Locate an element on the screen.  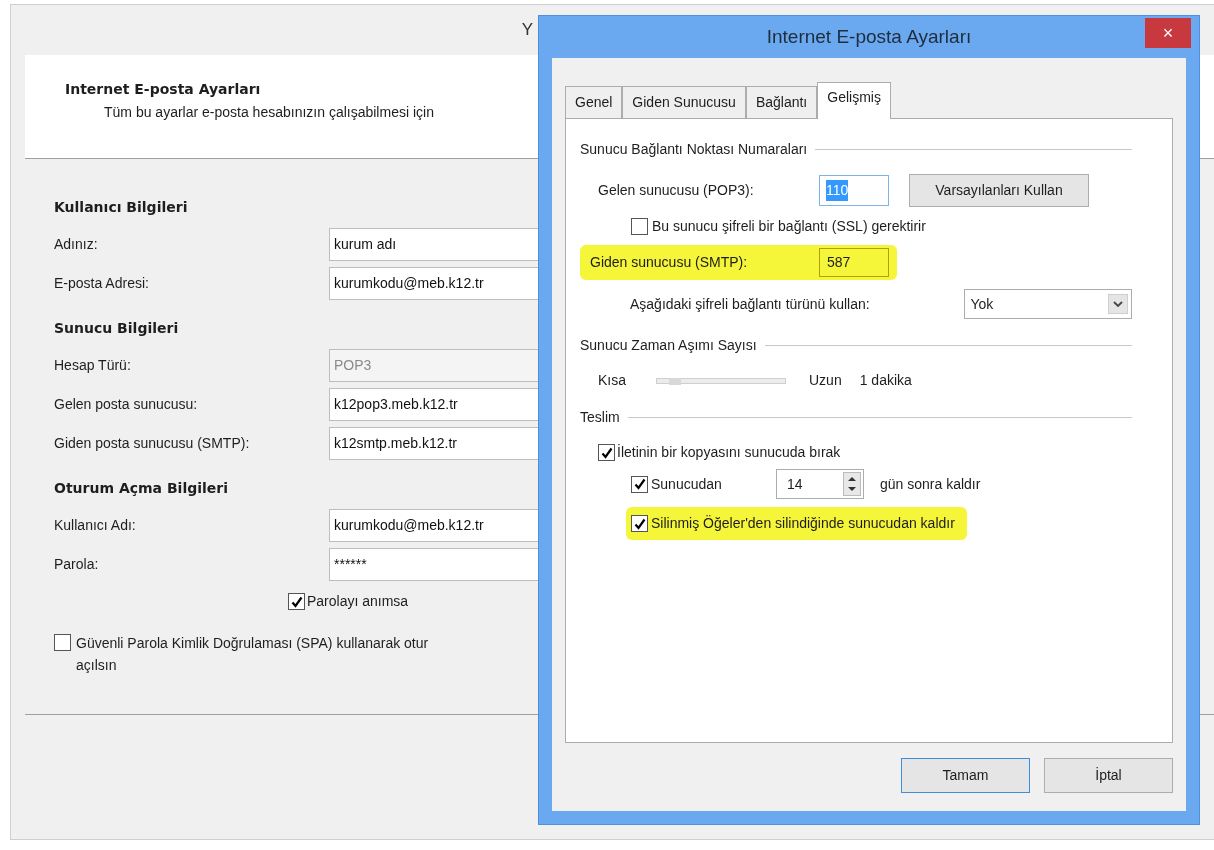
checkbox-label: açılsın is located at coordinates (97, 665).